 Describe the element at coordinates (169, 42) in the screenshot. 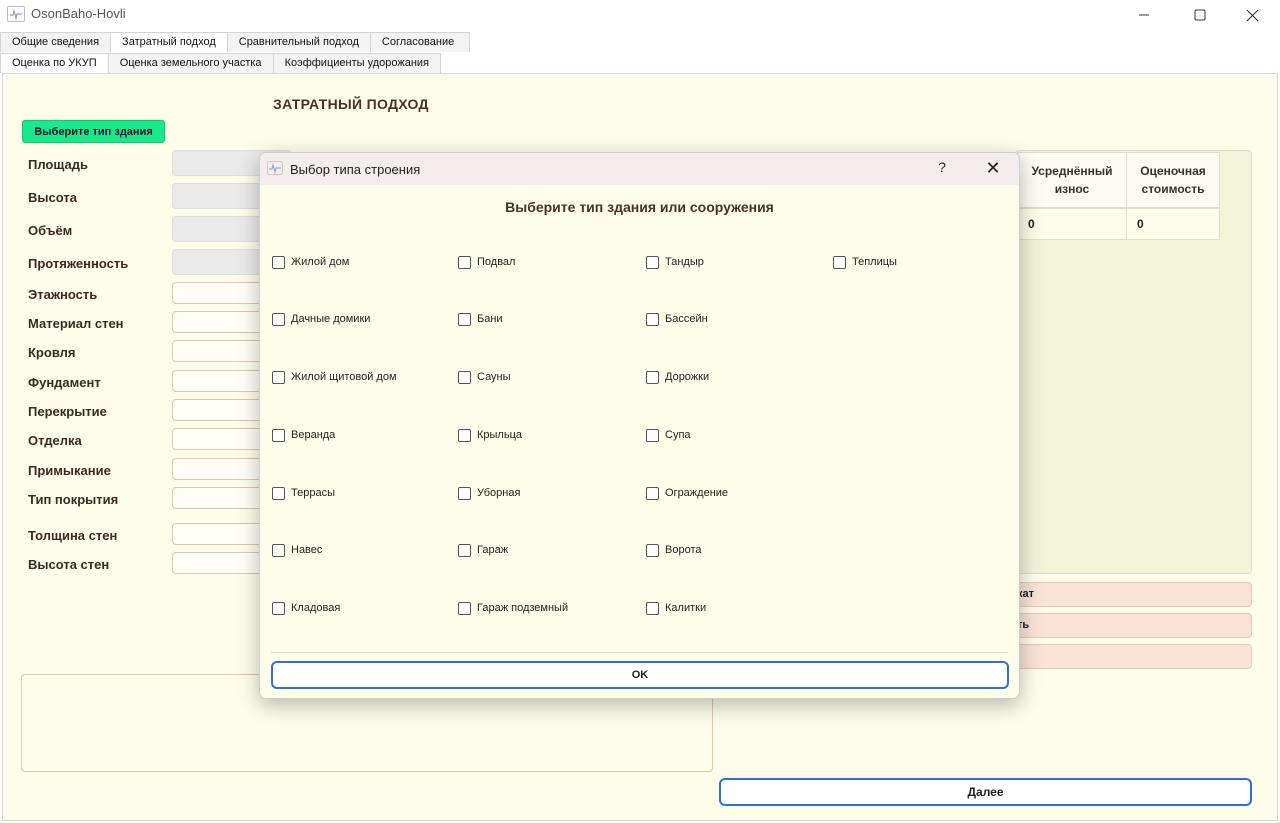

I see `tab-cost-approach: Затратный подход` at that location.